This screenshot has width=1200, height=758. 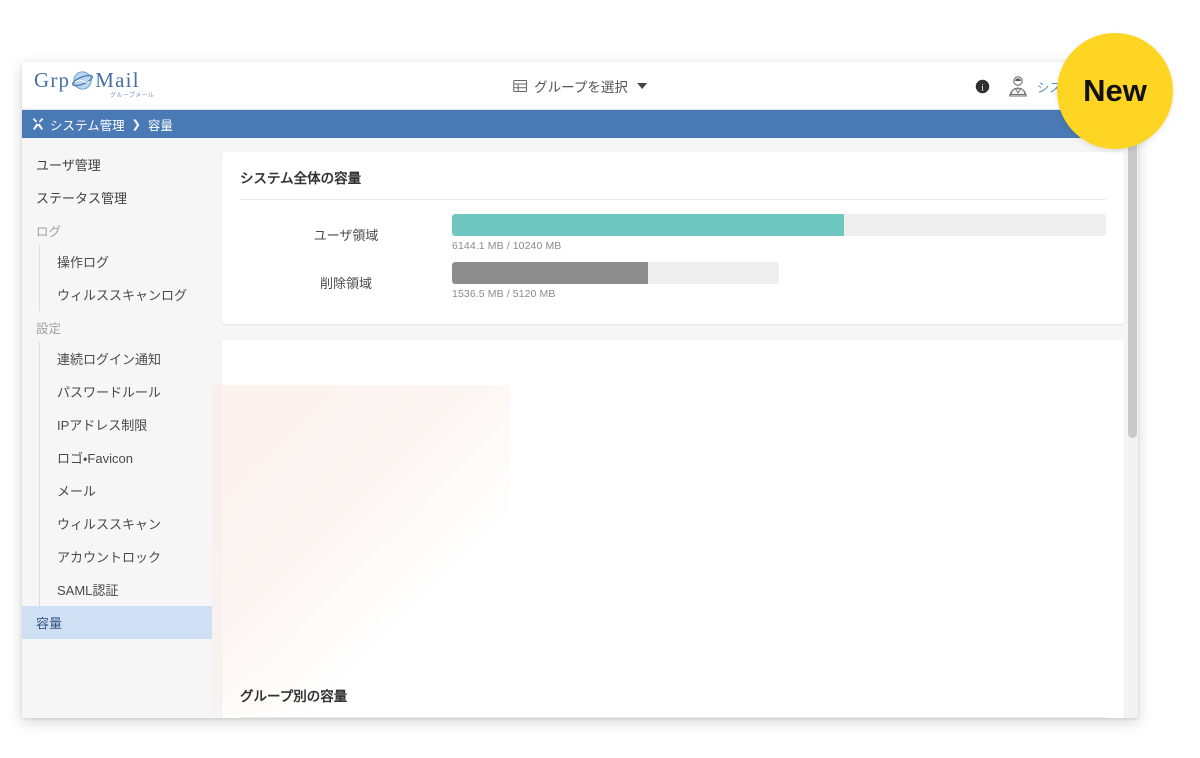 I want to click on sidebar-item-logo-favicon: ロゴ・Favicon, so click(x=126, y=457).